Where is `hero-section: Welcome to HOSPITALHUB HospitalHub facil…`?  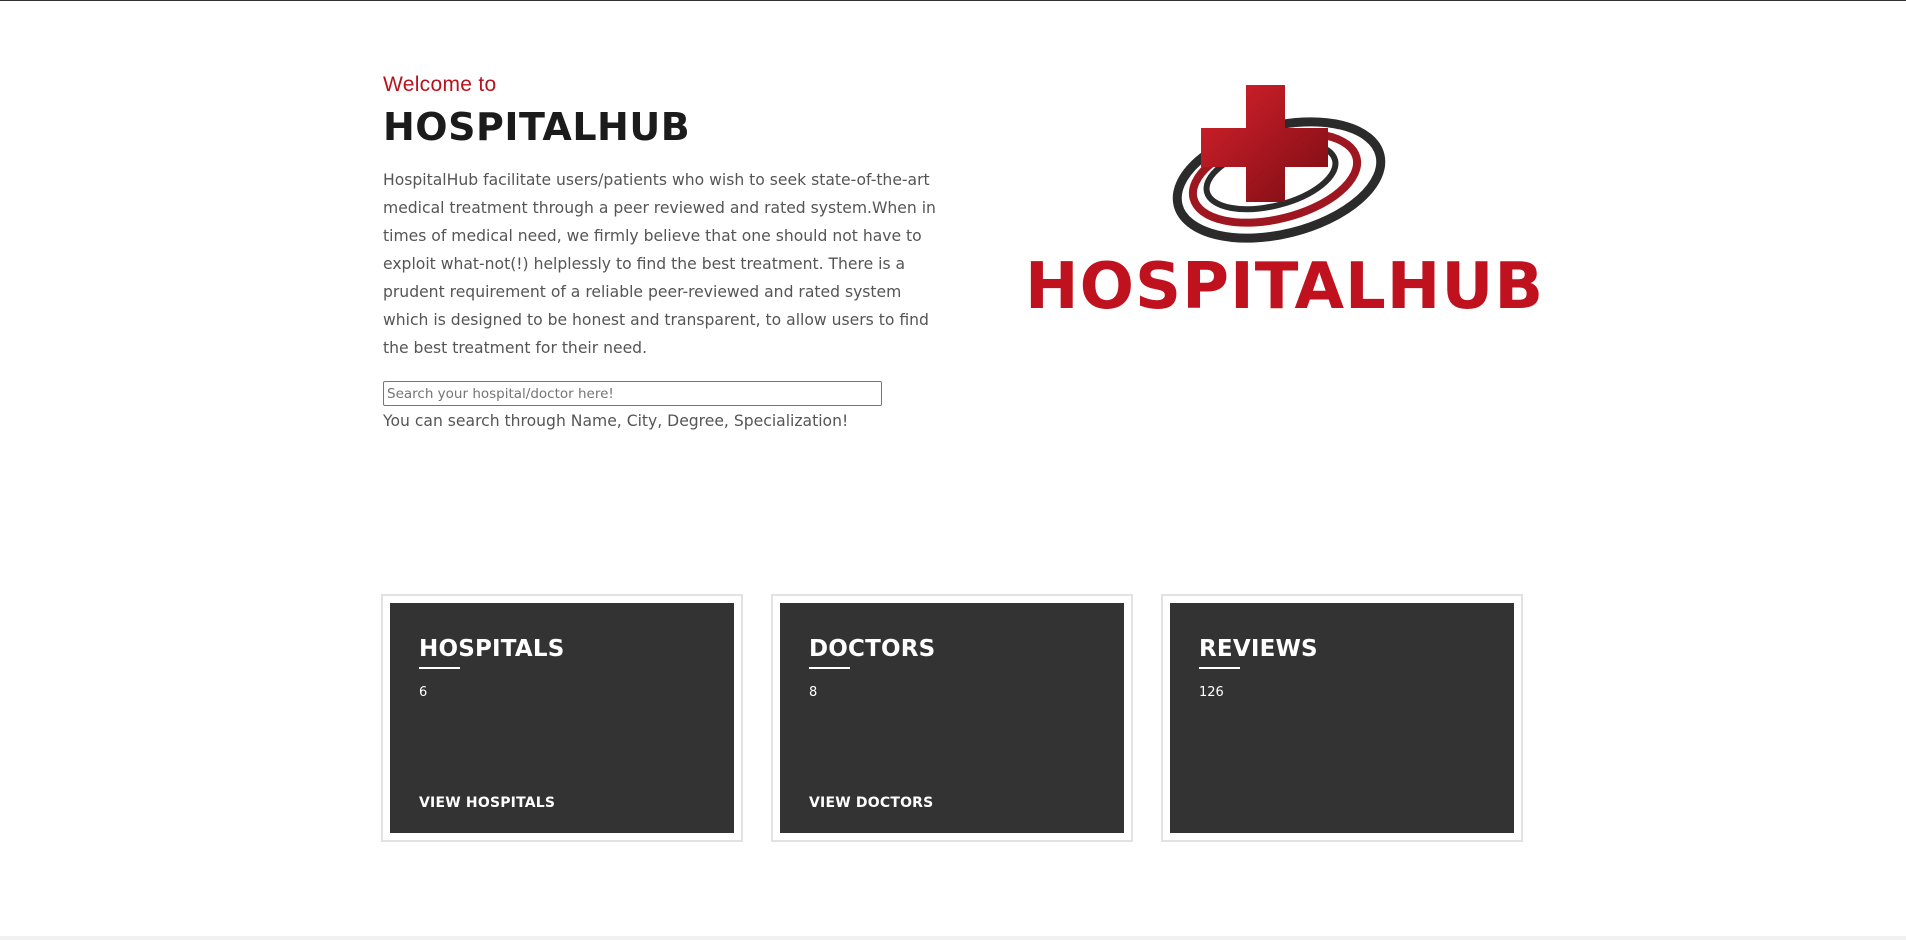
hero-section: Welcome to HOSPITALHUB HospitalHub facil… is located at coordinates (663, 217).